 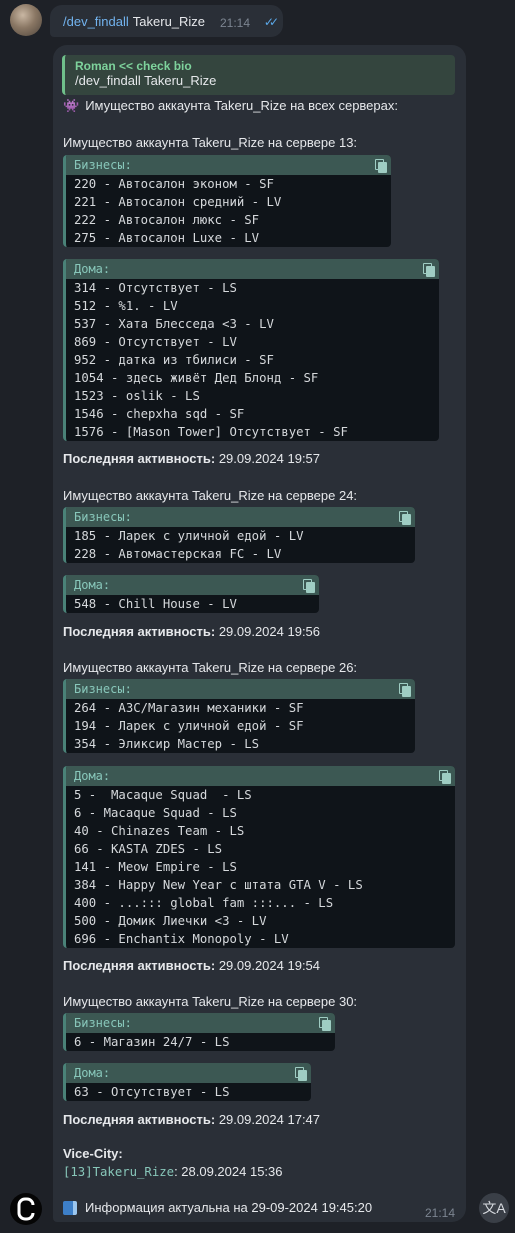 I want to click on home-row: 63 - Отсутствует - LS, so click(x=152, y=1092).